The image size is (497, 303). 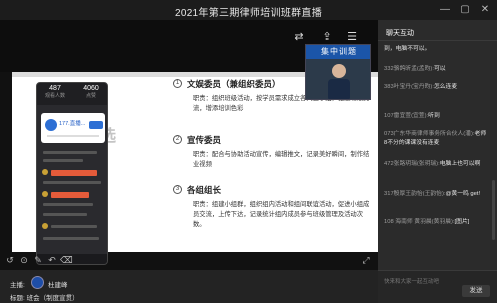 I want to click on chat-user: 108 海南师 黄羽晨(黄羽晨):, so click(x=419, y=222).